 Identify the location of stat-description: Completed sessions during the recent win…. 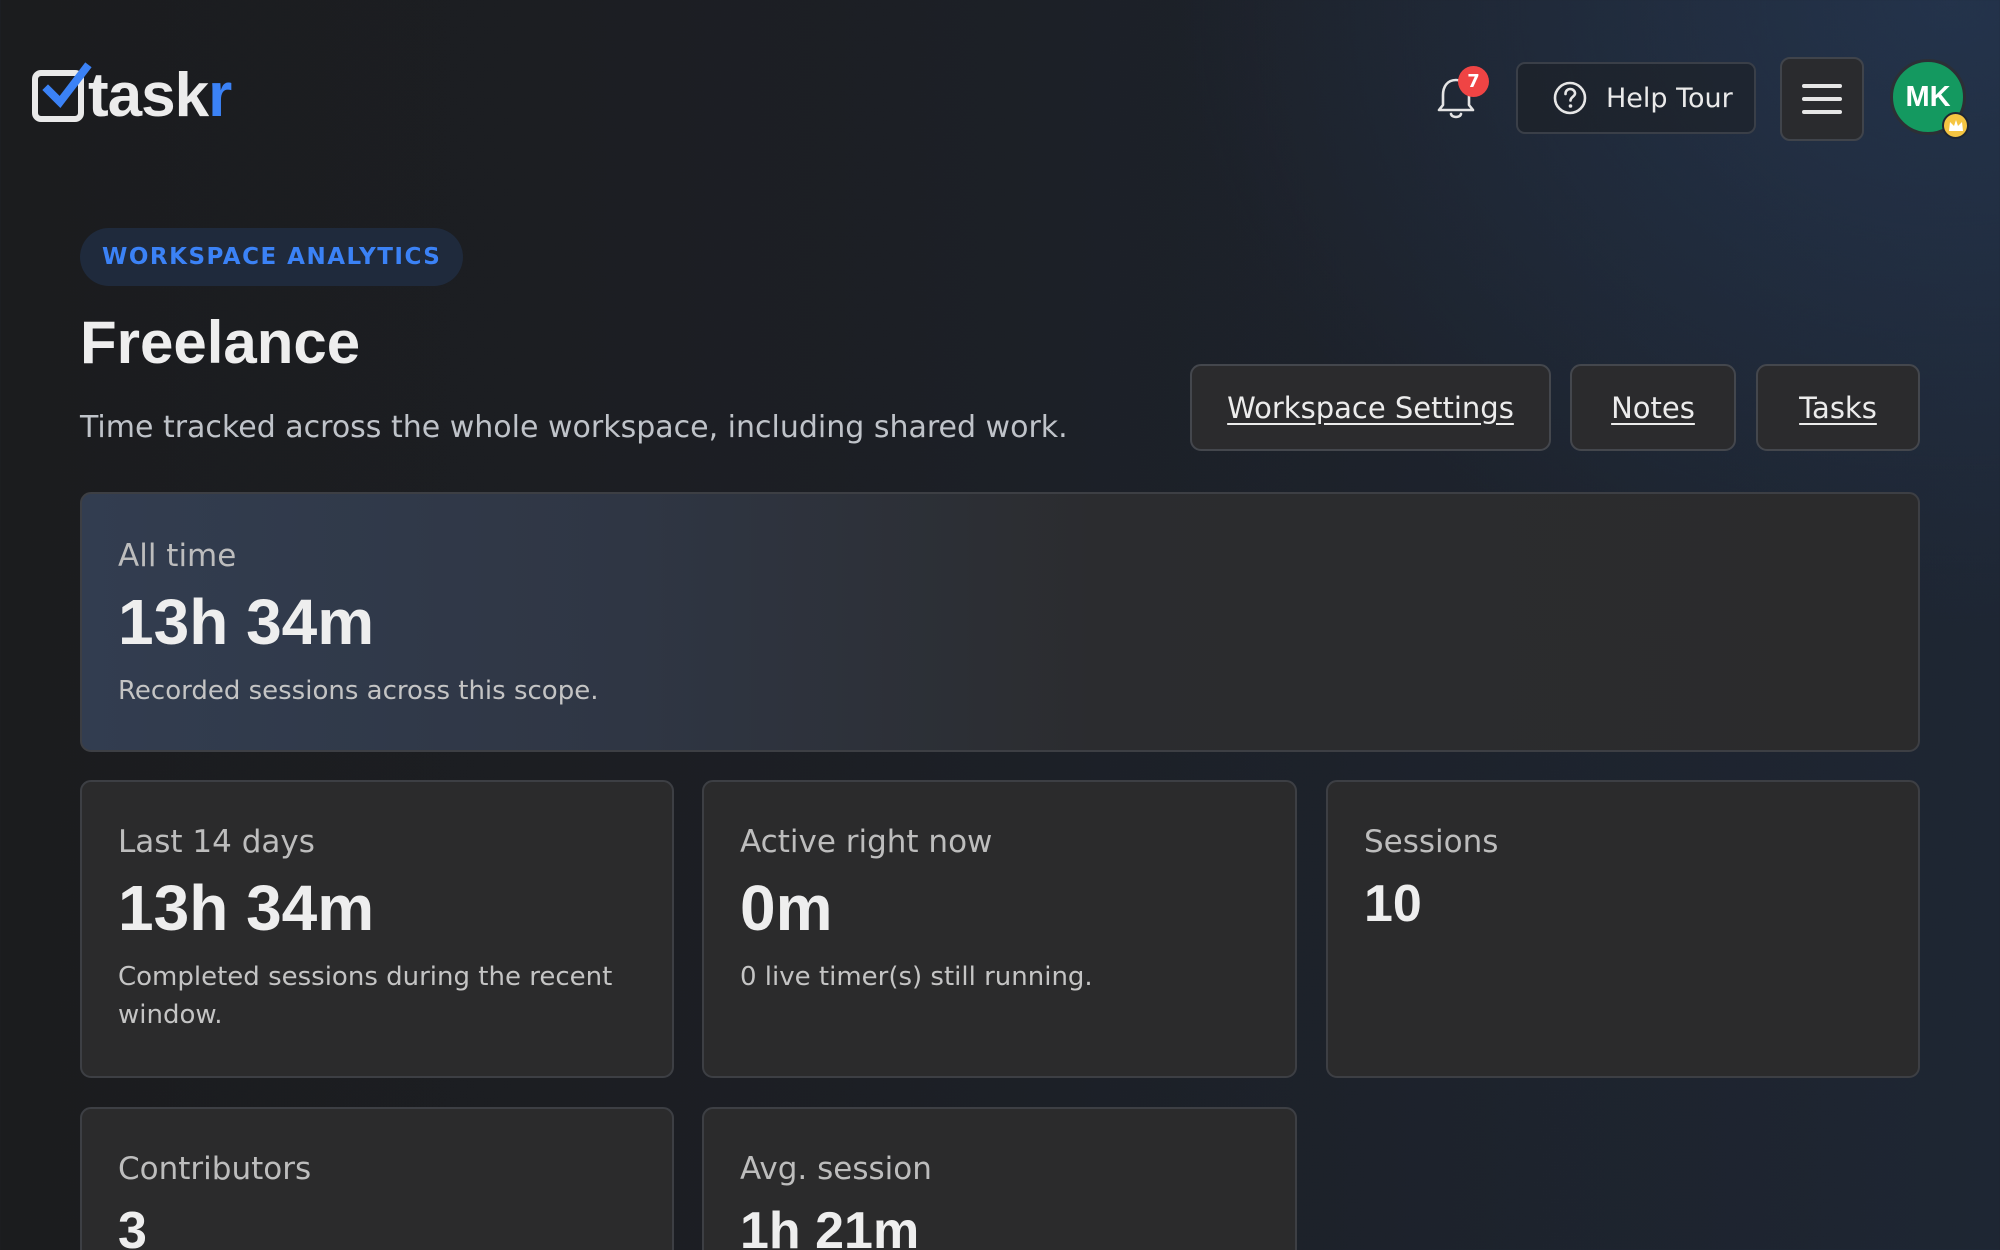
(365, 996).